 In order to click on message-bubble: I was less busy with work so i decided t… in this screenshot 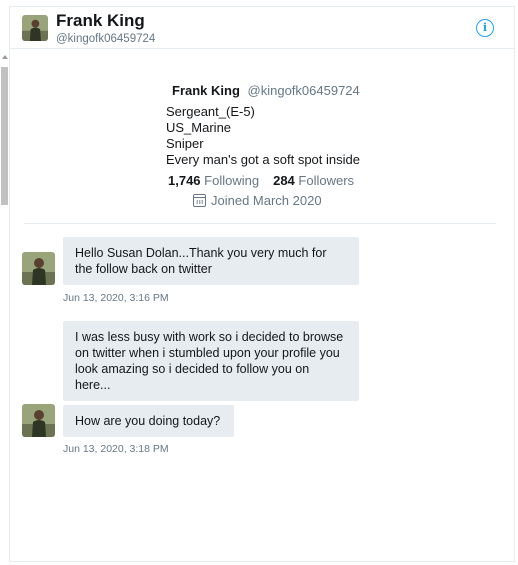, I will do `click(211, 361)`.